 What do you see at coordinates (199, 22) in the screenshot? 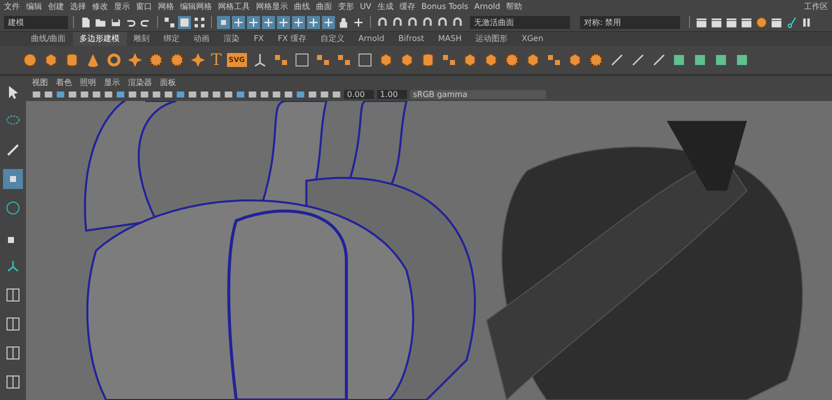
I see `component-icon` at bounding box center [199, 22].